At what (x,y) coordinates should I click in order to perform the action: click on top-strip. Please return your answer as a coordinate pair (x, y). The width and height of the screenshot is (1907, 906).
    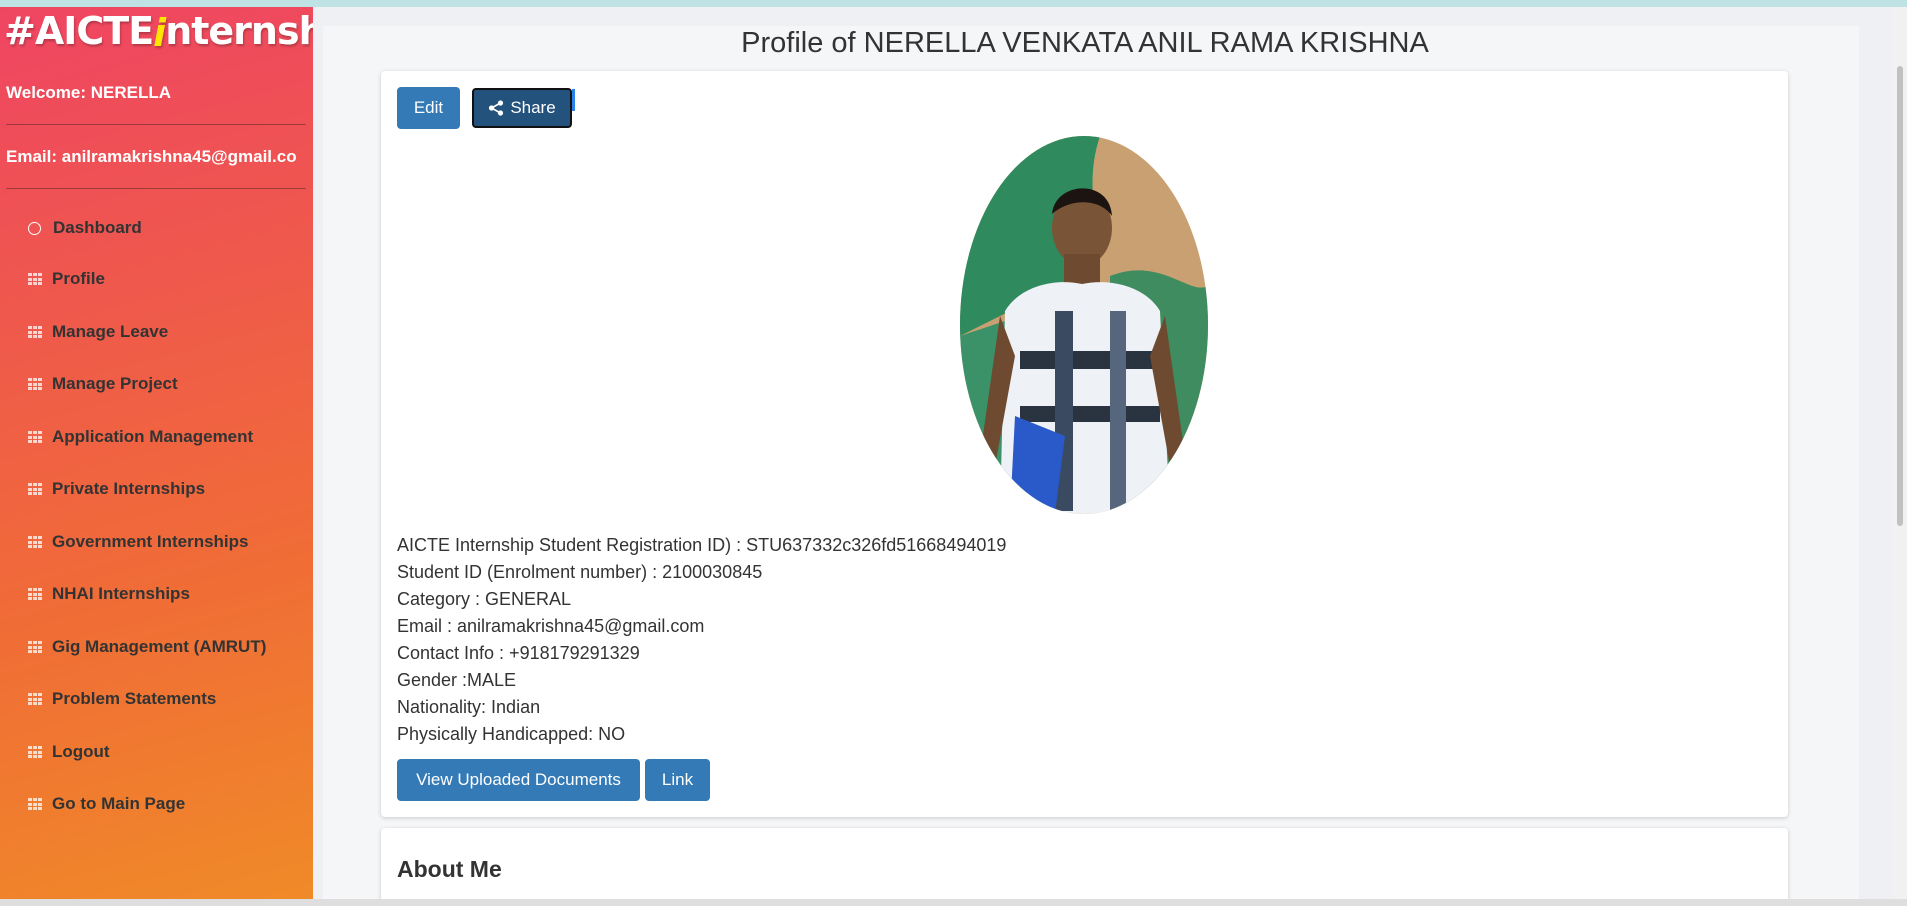
    Looking at the image, I should click on (953, 3).